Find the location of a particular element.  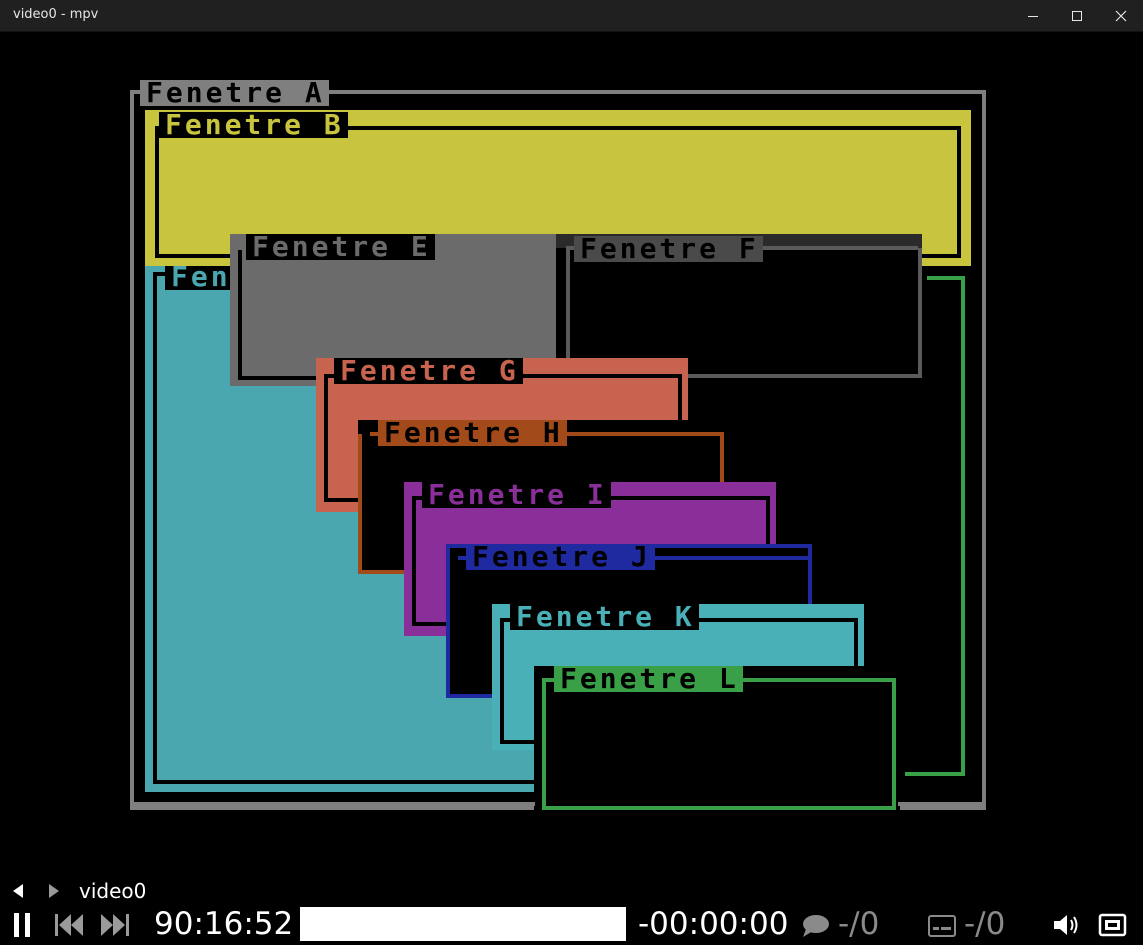

playlist-prev-button is located at coordinates (18, 891).